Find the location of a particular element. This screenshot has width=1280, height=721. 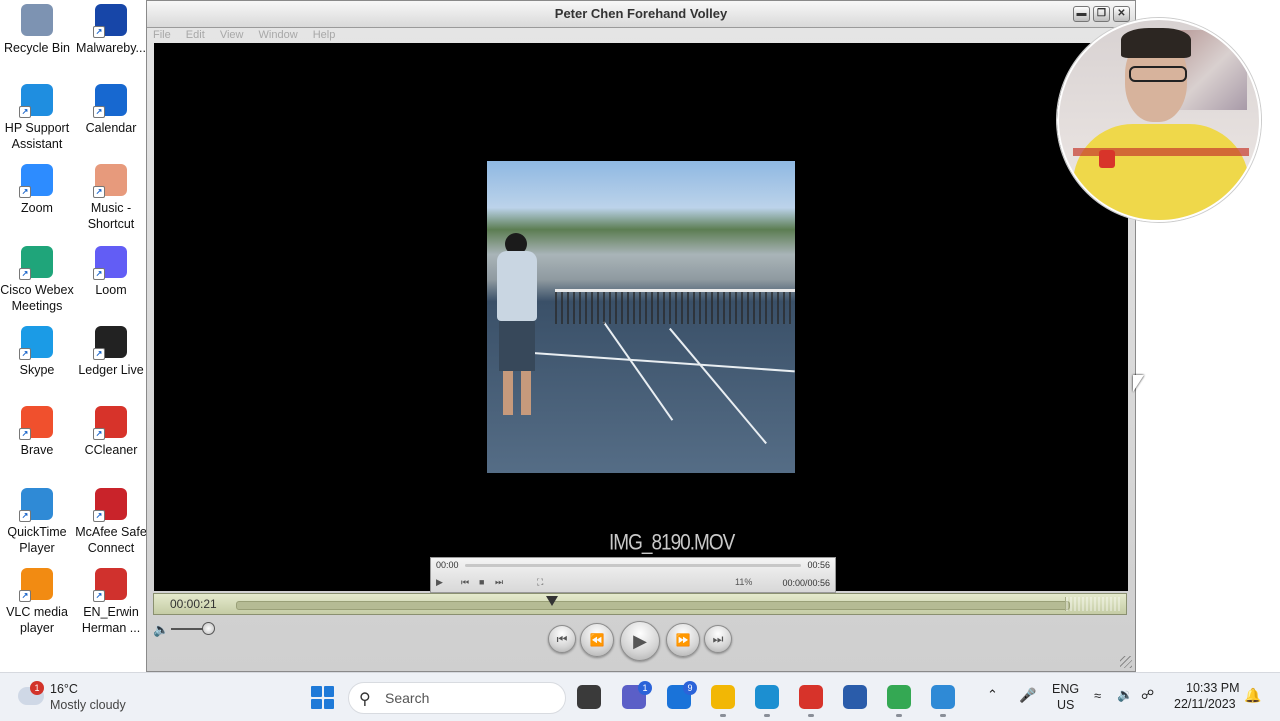

desktop-icon: ↗ HP Support Assistant is located at coordinates (37, 118).